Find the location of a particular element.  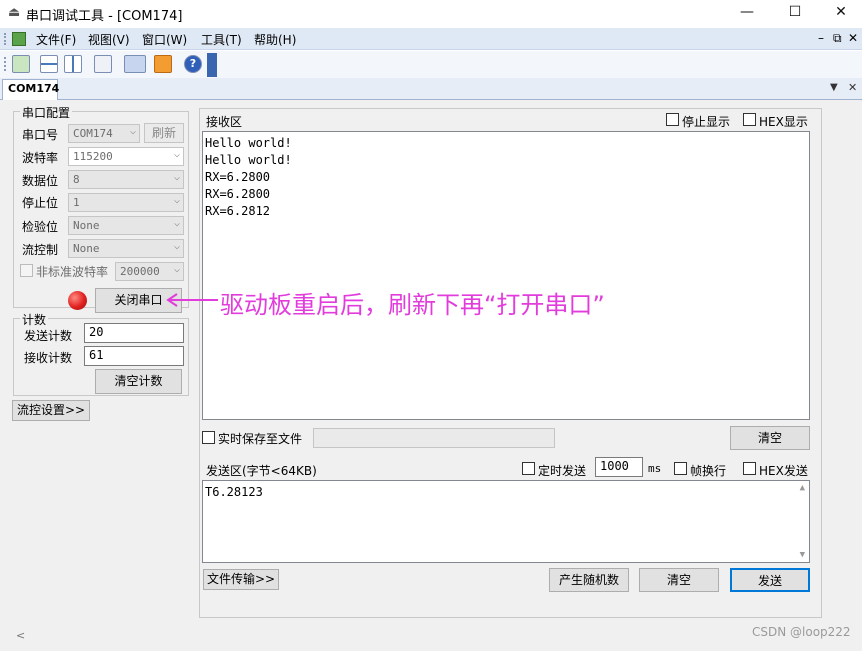

databits-select: 8 ⌵ is located at coordinates (126, 179).